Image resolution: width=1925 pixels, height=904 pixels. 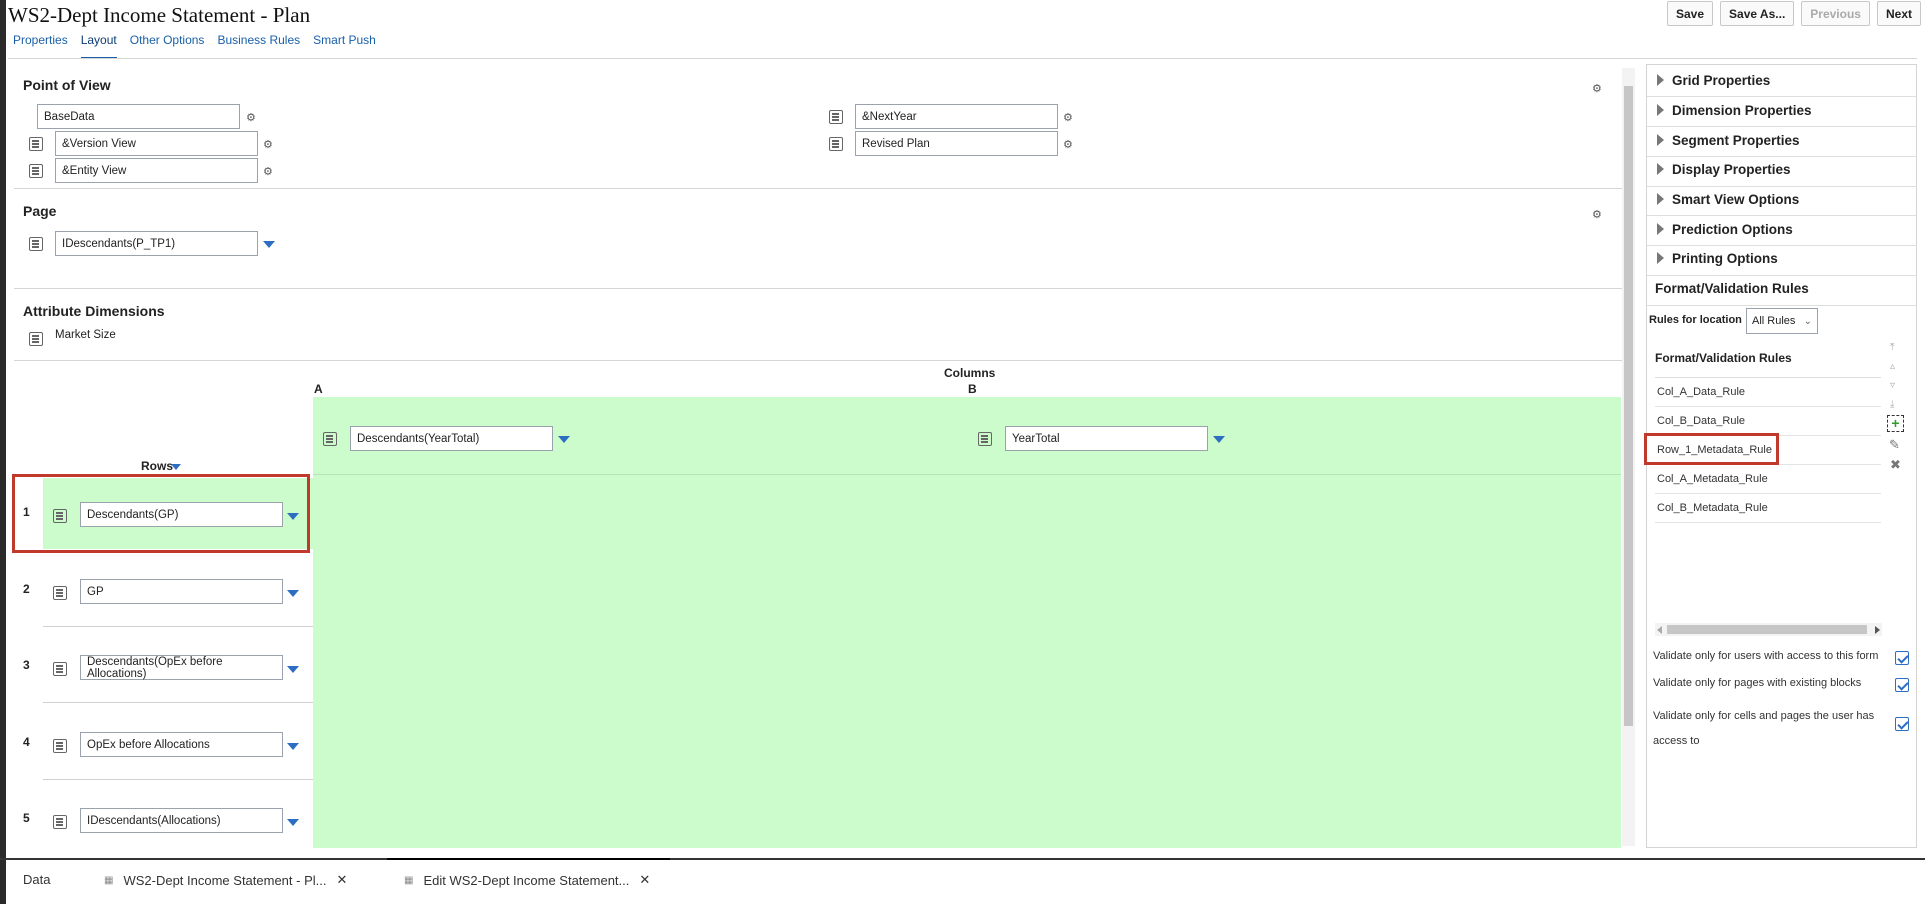 I want to click on pov-field-revised-plan: Revised Plan, so click(x=956, y=143).